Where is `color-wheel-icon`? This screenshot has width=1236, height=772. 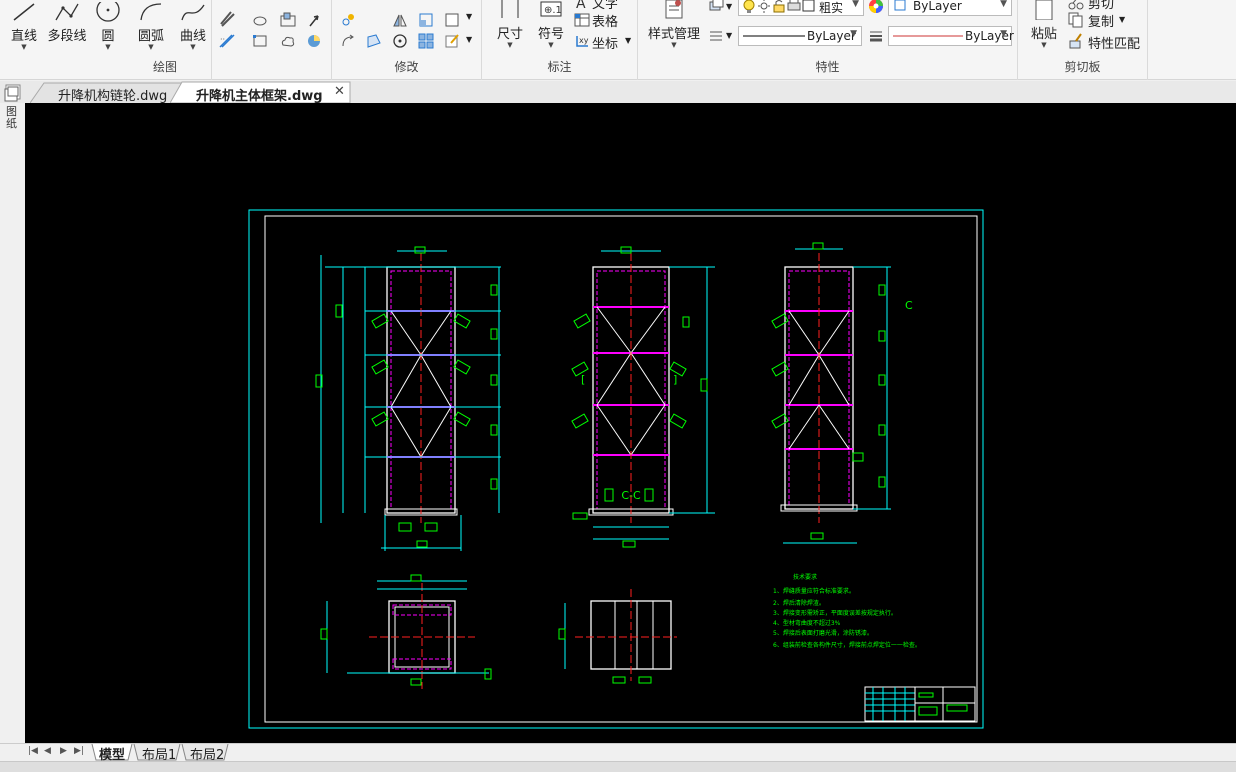
color-wheel-icon is located at coordinates (876, 7).